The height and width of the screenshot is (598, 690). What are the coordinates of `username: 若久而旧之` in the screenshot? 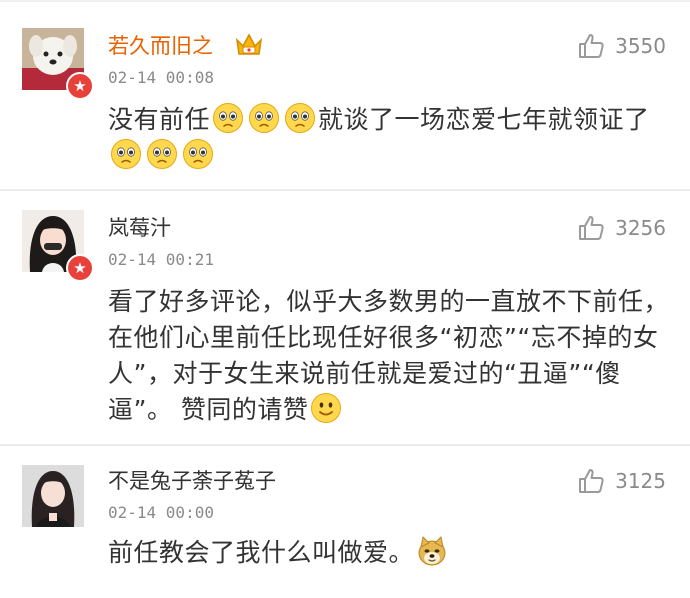 It's located at (160, 45).